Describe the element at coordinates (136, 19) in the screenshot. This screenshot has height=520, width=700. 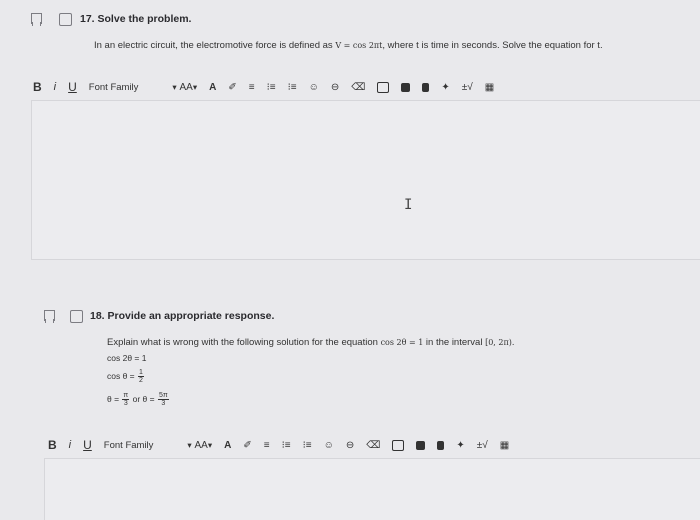
I see `question-title: 17. Solve the problem.` at that location.